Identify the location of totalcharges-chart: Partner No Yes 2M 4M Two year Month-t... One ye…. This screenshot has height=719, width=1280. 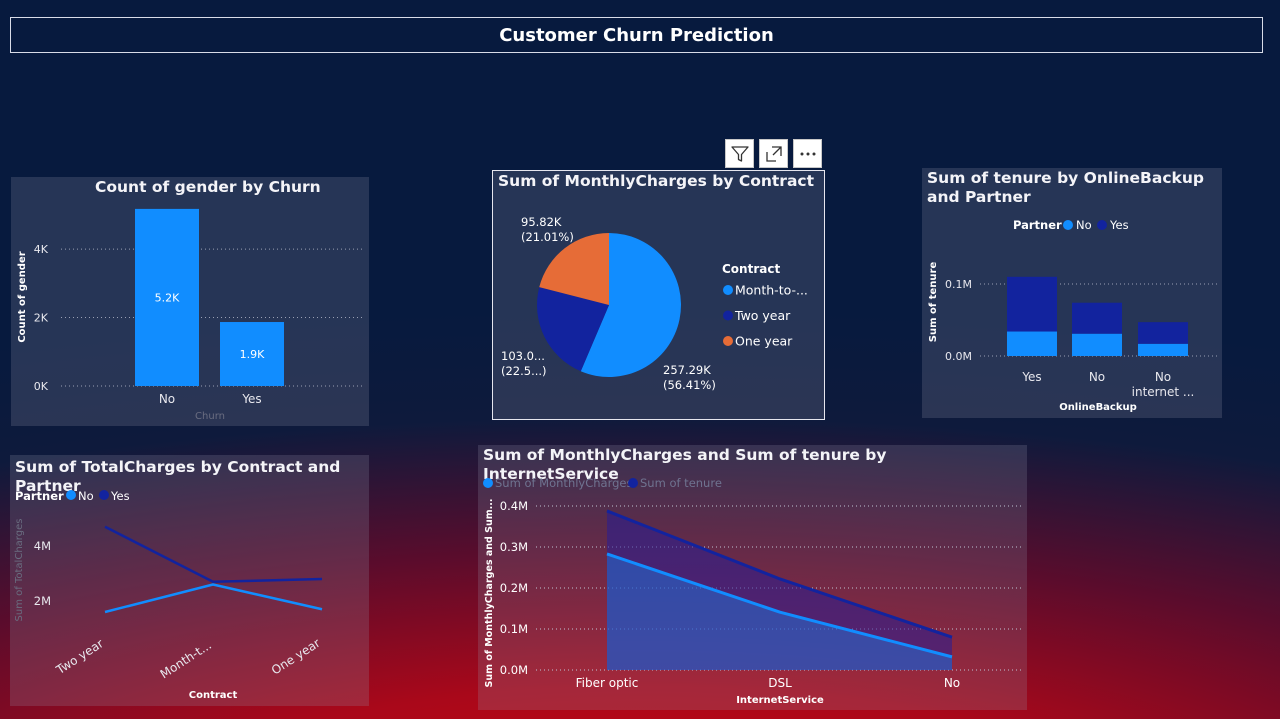
(168, 595).